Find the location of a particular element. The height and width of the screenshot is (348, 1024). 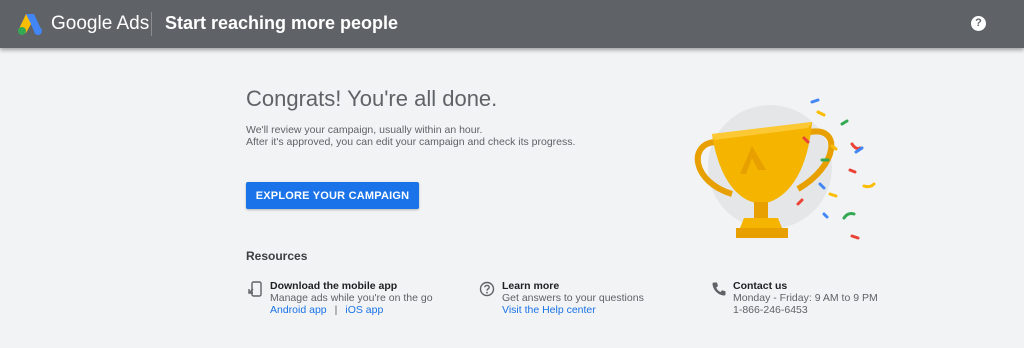

headline: Congrats! You're all done. is located at coordinates (372, 98).